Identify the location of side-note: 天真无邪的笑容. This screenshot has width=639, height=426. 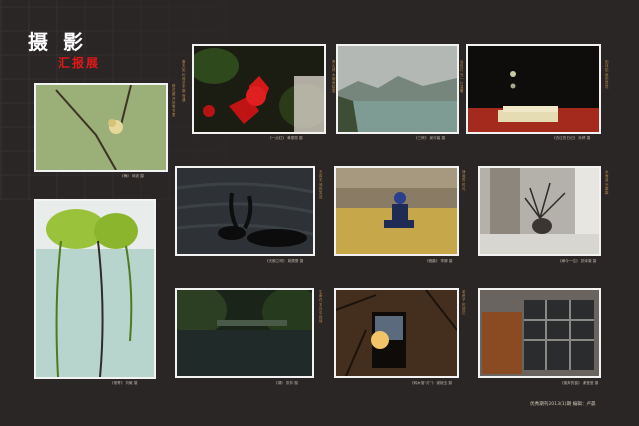
(321, 185).